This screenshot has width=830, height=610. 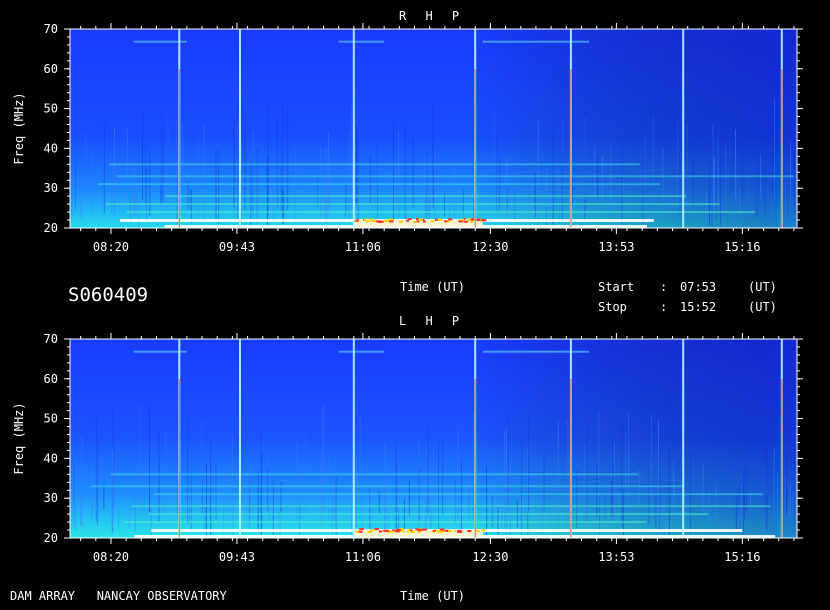 I want to click on emission-band, so click(x=451, y=506).